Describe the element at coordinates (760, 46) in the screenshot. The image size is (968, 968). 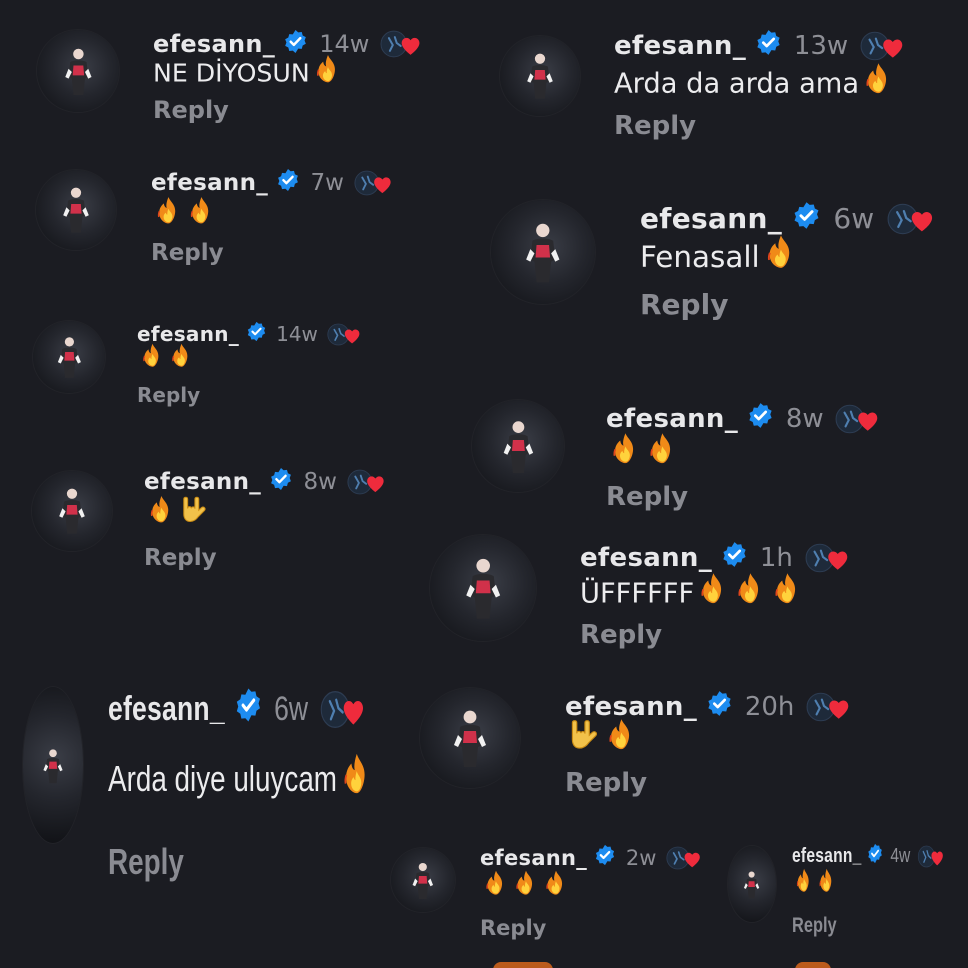
I see `comment-header: efesann_ 13w` at that location.